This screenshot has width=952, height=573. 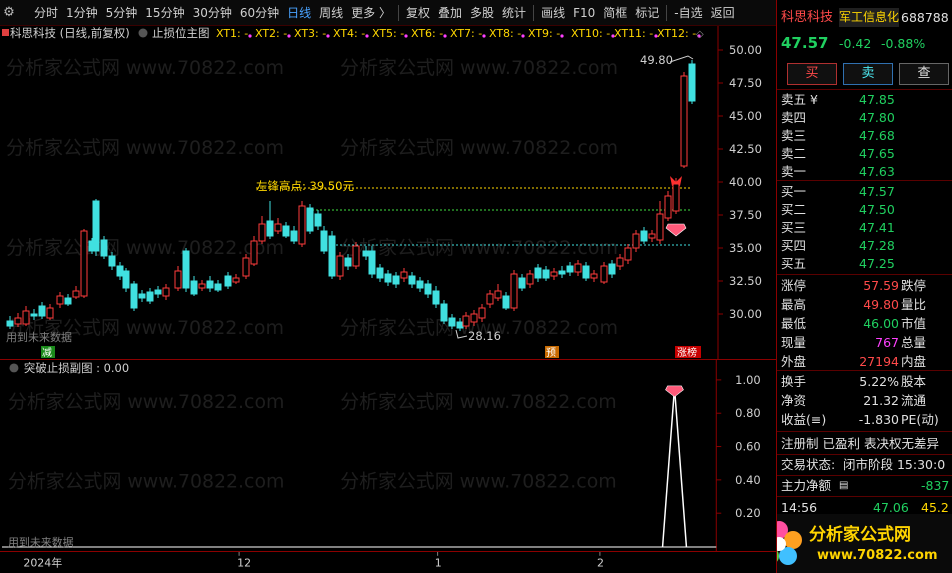 What do you see at coordinates (9, 13) in the screenshot?
I see `settings-icon: ⚙` at bounding box center [9, 13].